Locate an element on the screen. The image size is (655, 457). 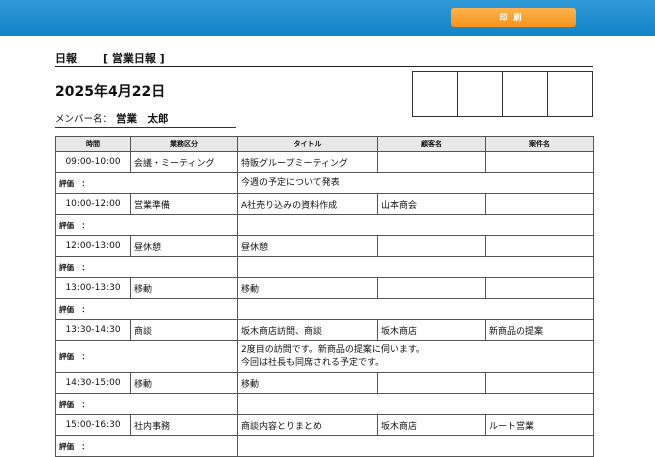
table-row: 10:00-12:00 営業準備 A社売り込みの資料作成 山本商会 is located at coordinates (324, 204).